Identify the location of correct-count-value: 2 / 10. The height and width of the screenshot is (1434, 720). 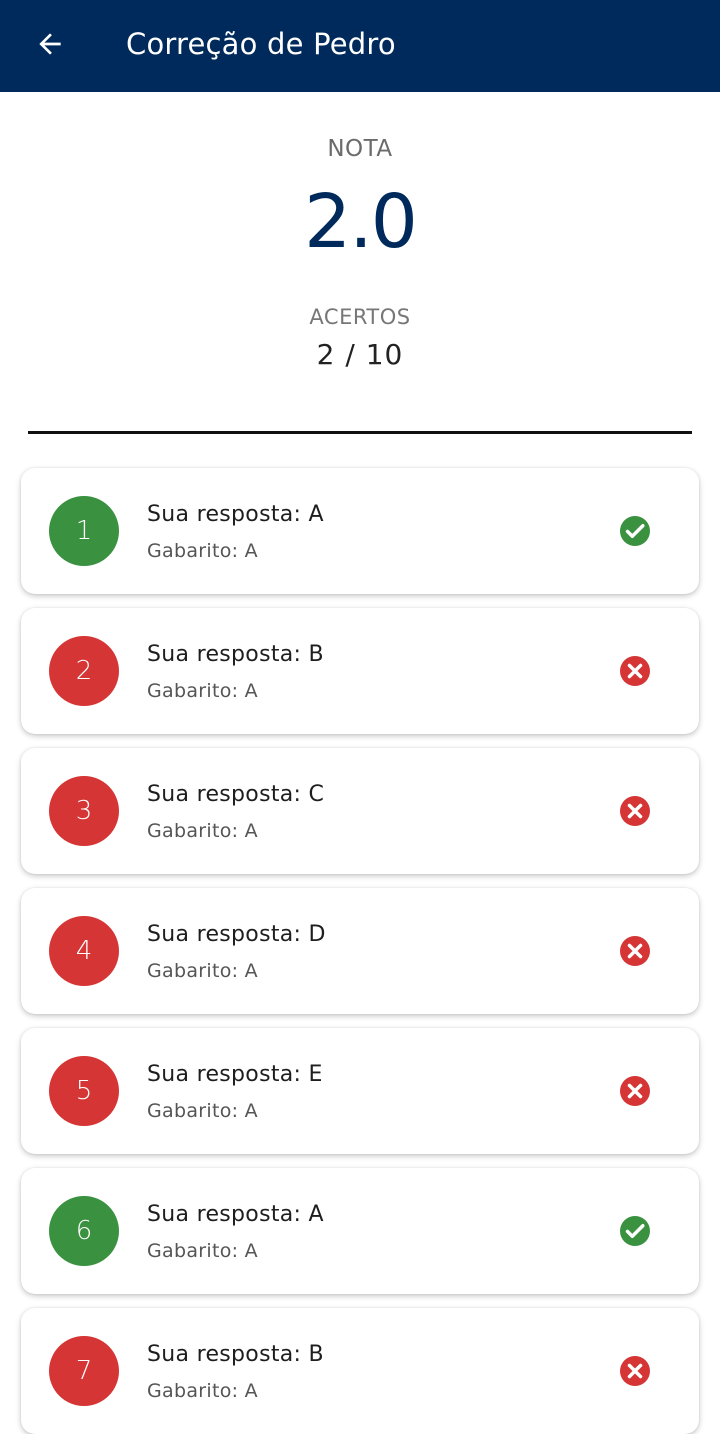
(360, 354).